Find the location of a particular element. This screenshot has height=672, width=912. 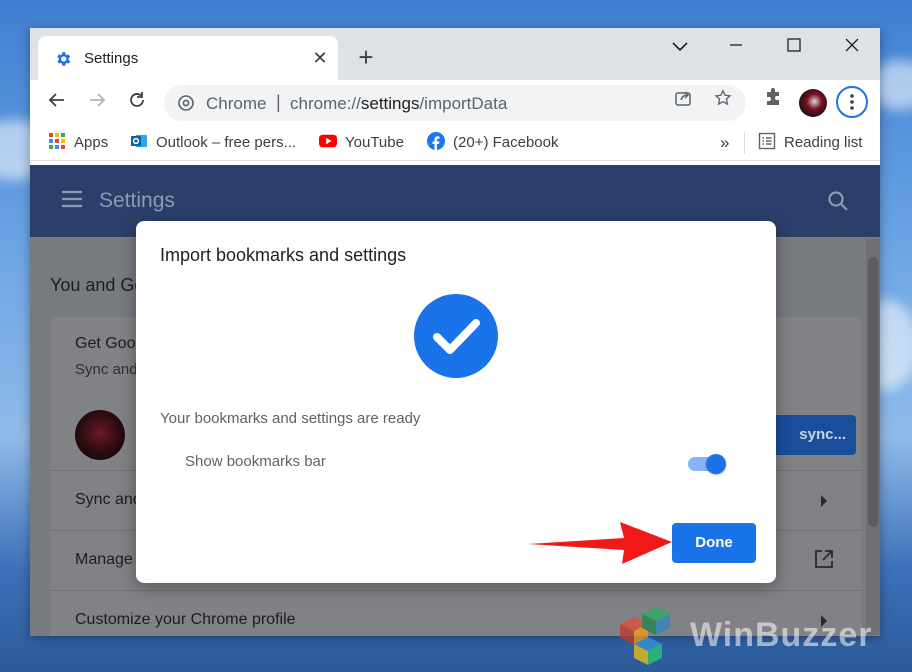

bookmark-facebook: (20+) Facebook is located at coordinates (492, 143).